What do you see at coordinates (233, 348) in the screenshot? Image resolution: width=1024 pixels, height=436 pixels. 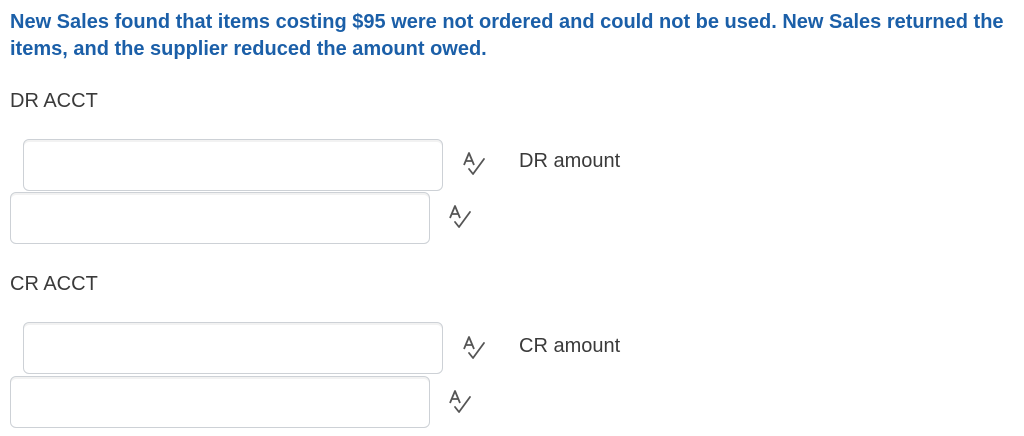 I see `cr-amount-field` at bounding box center [233, 348].